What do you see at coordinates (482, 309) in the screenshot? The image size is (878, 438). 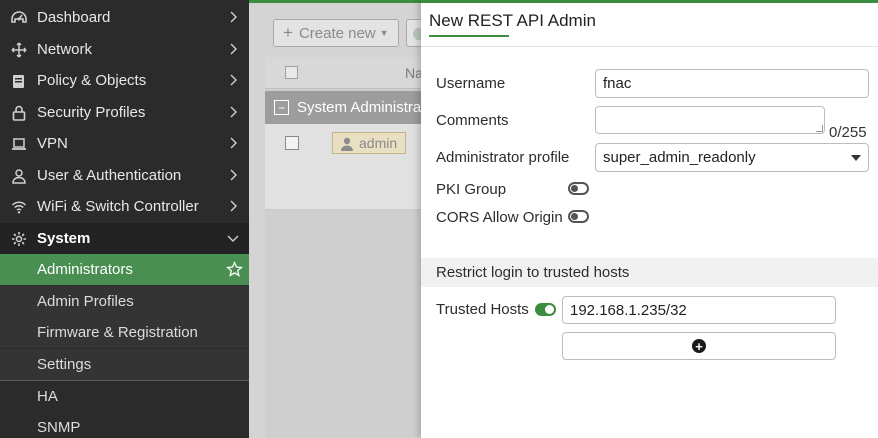 I see `trusted-hosts-label: Trusted Hosts` at bounding box center [482, 309].